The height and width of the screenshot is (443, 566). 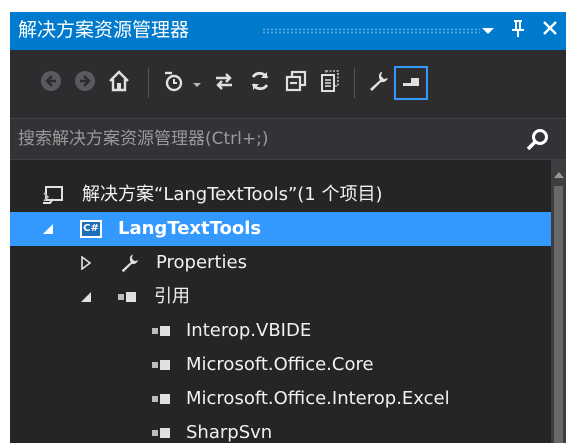 I want to click on refresh-icon, so click(x=260, y=83).